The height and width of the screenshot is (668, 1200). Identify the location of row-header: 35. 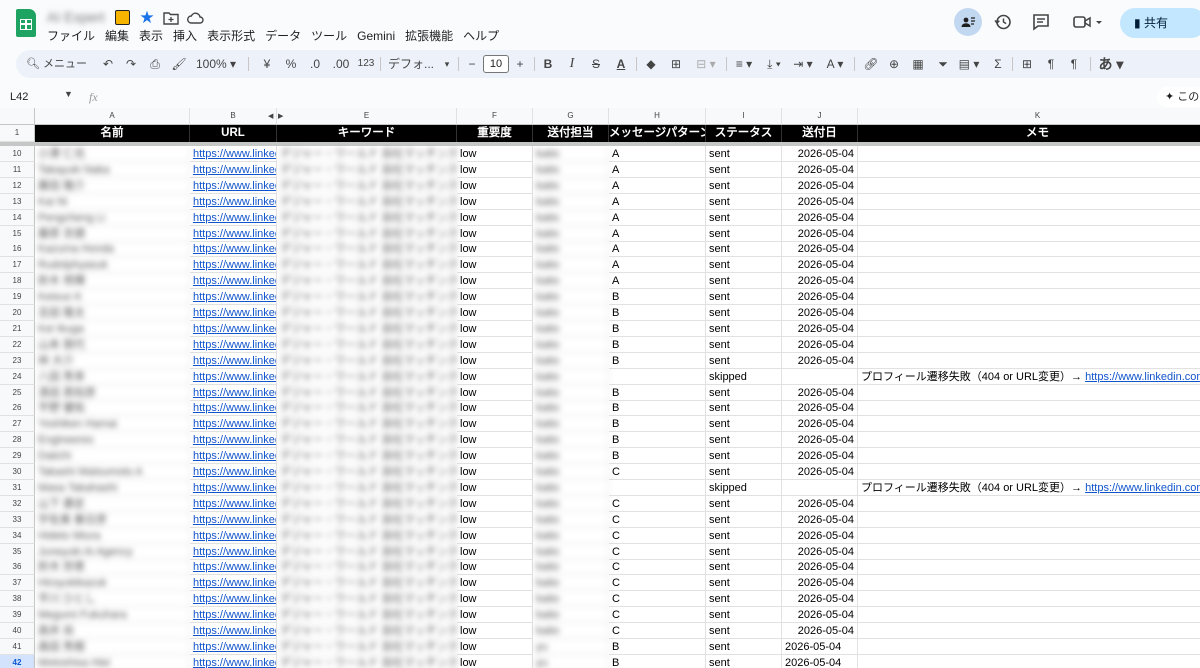
(17, 551).